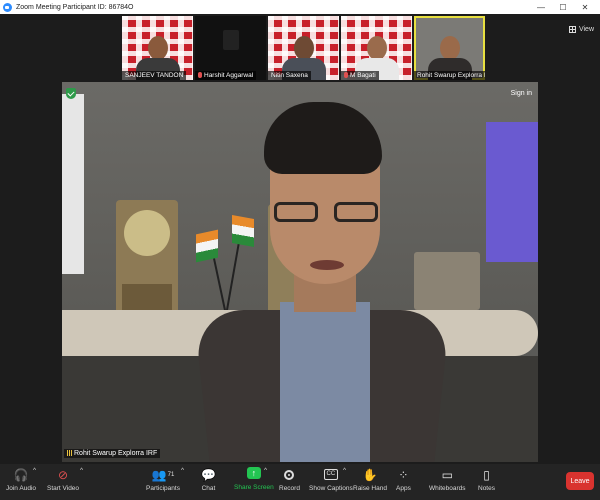 This screenshot has height=500, width=600. I want to click on background-window, so click(73, 184).